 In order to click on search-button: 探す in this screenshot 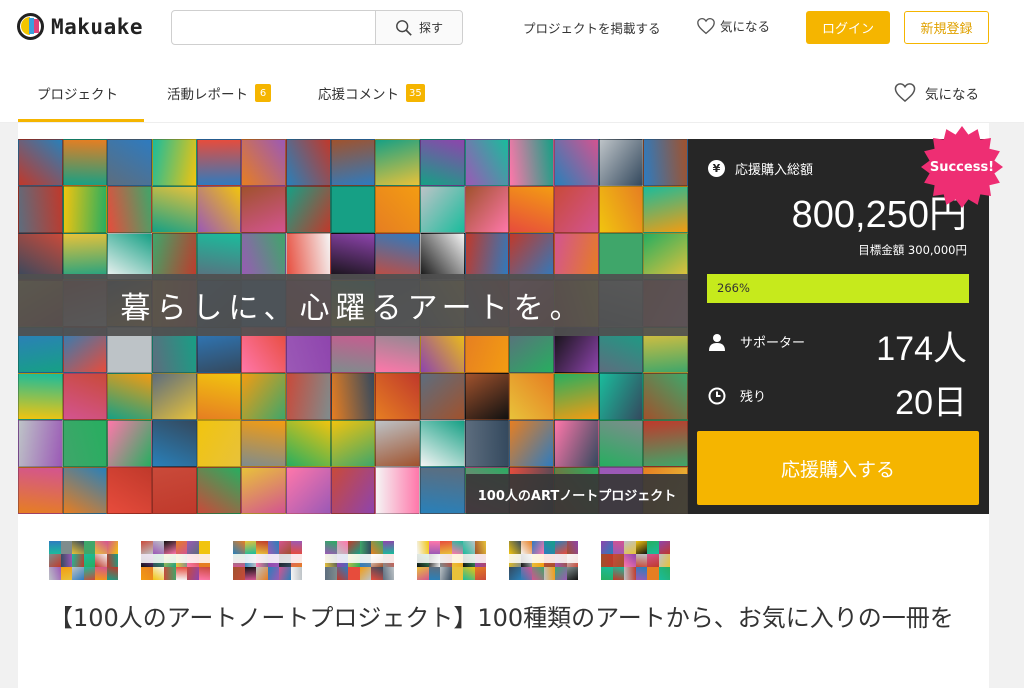, I will do `click(418, 27)`.